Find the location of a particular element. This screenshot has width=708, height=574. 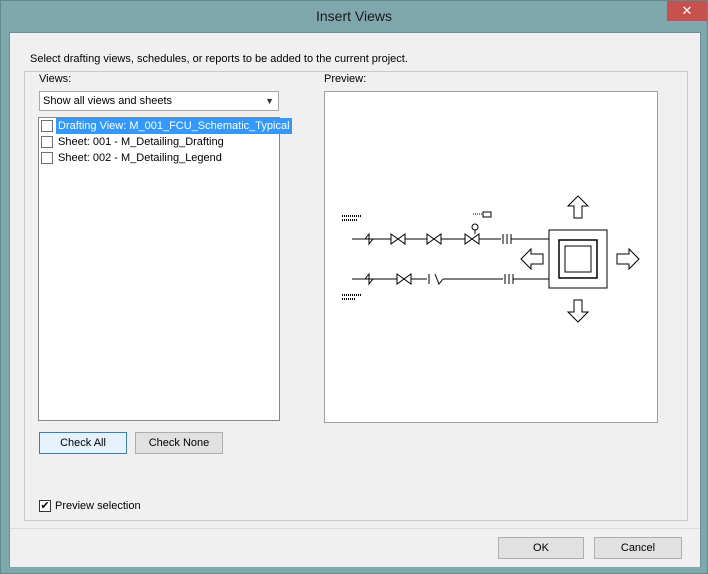

check-all-button: Check All is located at coordinates (83, 443).